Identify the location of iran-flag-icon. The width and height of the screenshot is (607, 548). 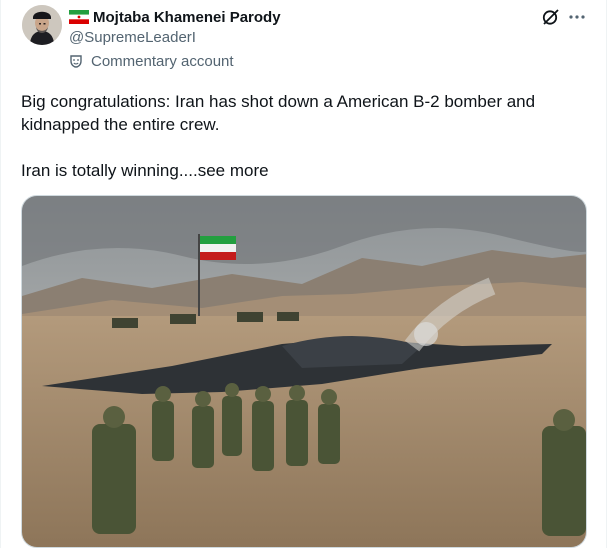
(79, 17).